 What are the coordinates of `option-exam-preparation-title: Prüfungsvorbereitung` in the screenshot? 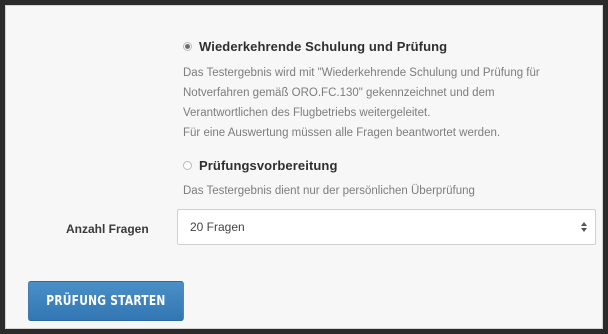 It's located at (268, 165).